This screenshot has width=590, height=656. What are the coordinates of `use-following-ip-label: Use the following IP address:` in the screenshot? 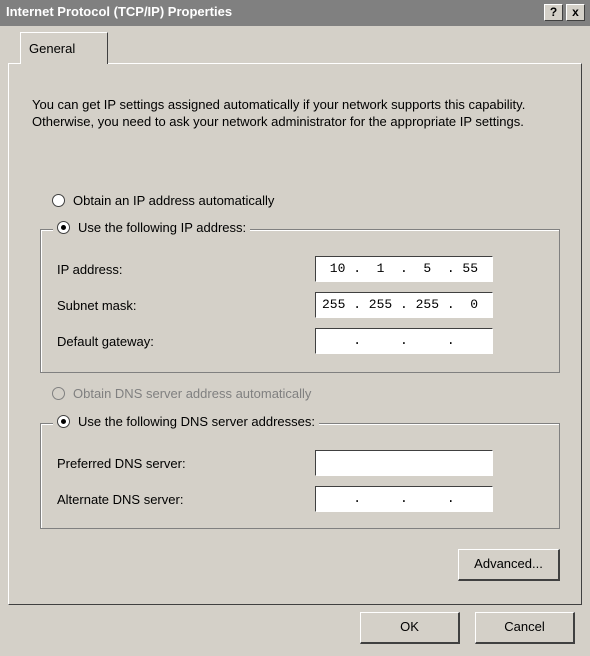 It's located at (162, 227).